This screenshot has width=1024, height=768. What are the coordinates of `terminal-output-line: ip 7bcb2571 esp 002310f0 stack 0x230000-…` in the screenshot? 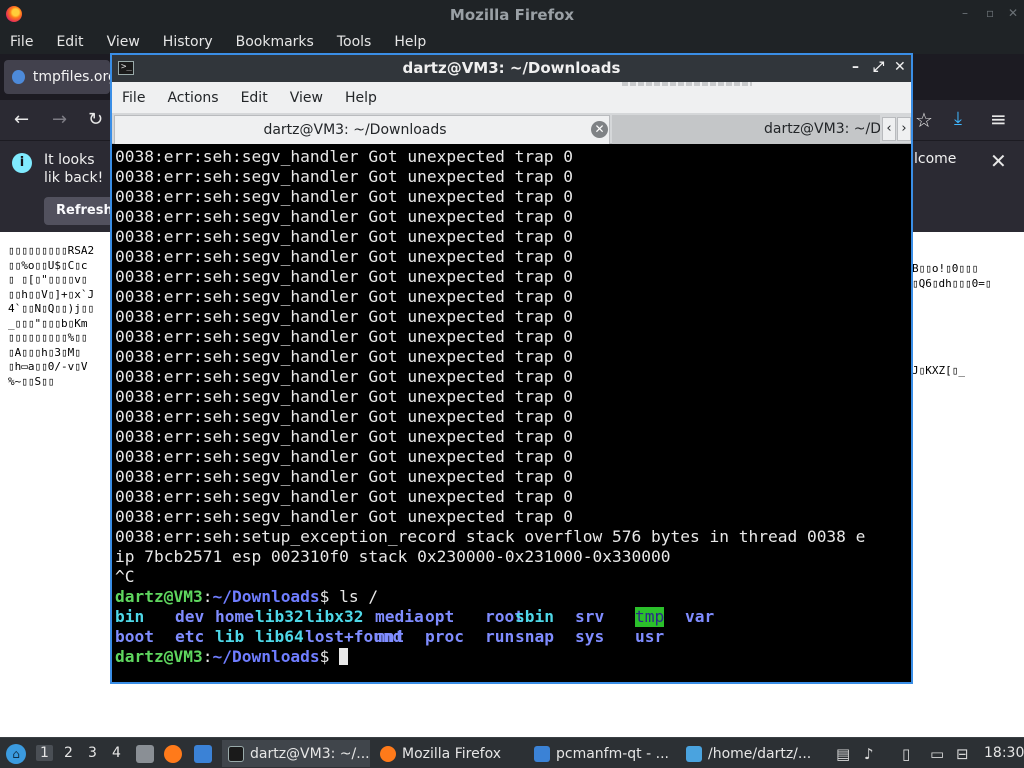 It's located at (393, 556).